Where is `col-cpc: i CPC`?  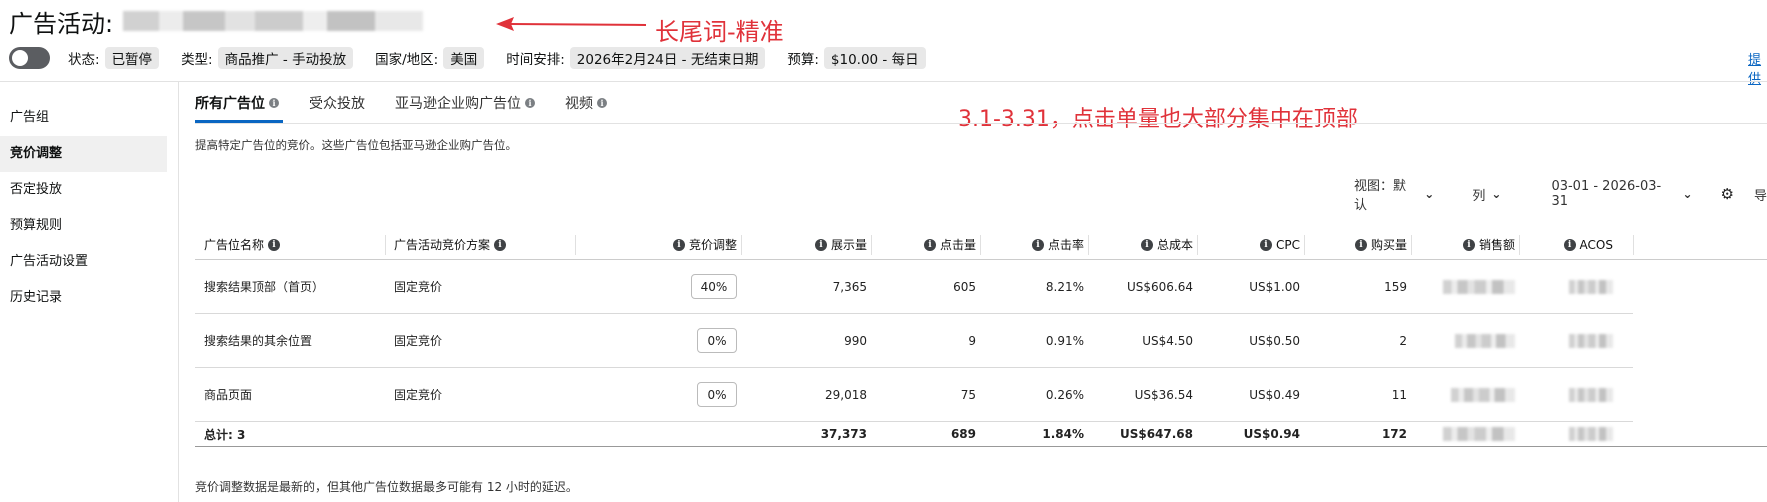 col-cpc: i CPC is located at coordinates (1246, 245).